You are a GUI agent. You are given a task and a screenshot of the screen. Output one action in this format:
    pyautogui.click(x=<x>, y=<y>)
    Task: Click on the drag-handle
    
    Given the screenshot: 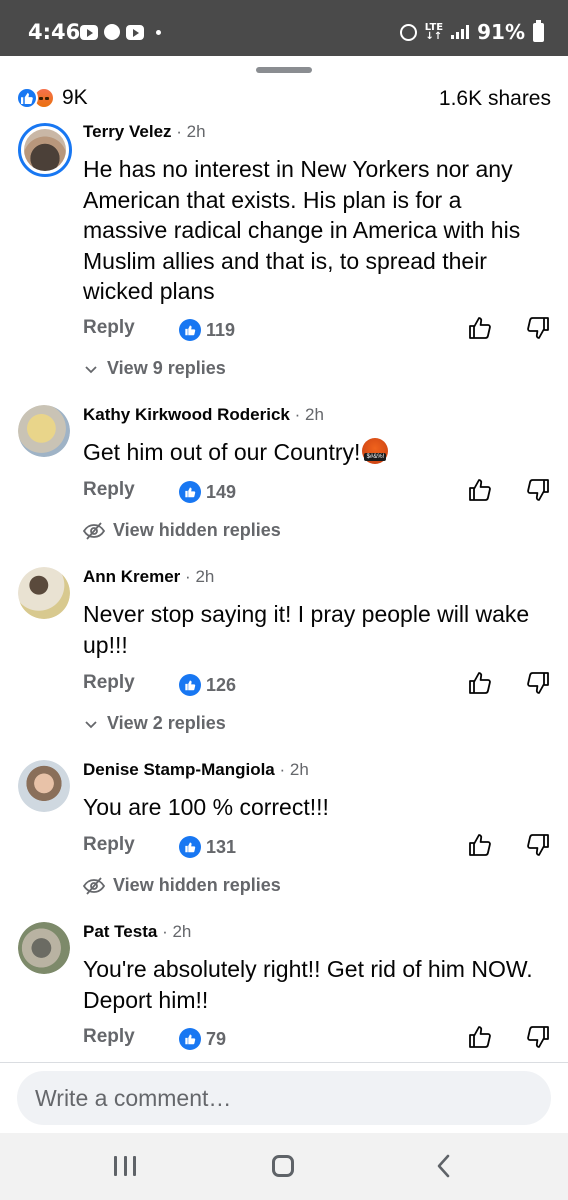 What is the action you would take?
    pyautogui.click(x=284, y=70)
    